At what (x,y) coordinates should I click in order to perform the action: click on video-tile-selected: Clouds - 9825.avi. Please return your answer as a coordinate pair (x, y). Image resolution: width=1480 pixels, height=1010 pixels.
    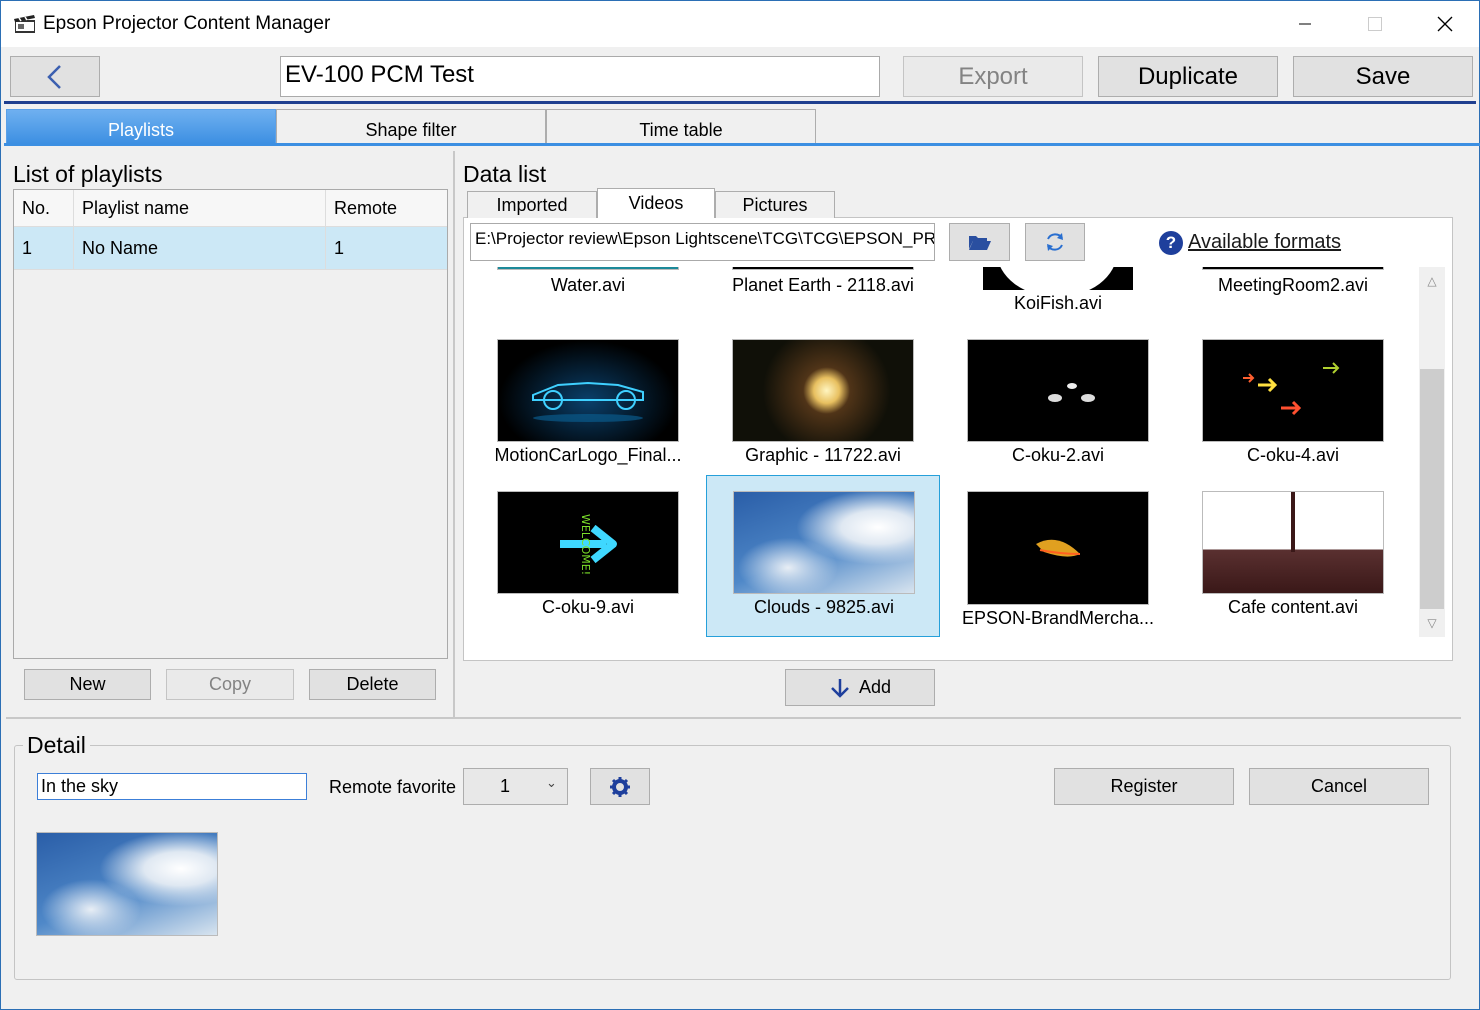
    Looking at the image, I should click on (823, 556).